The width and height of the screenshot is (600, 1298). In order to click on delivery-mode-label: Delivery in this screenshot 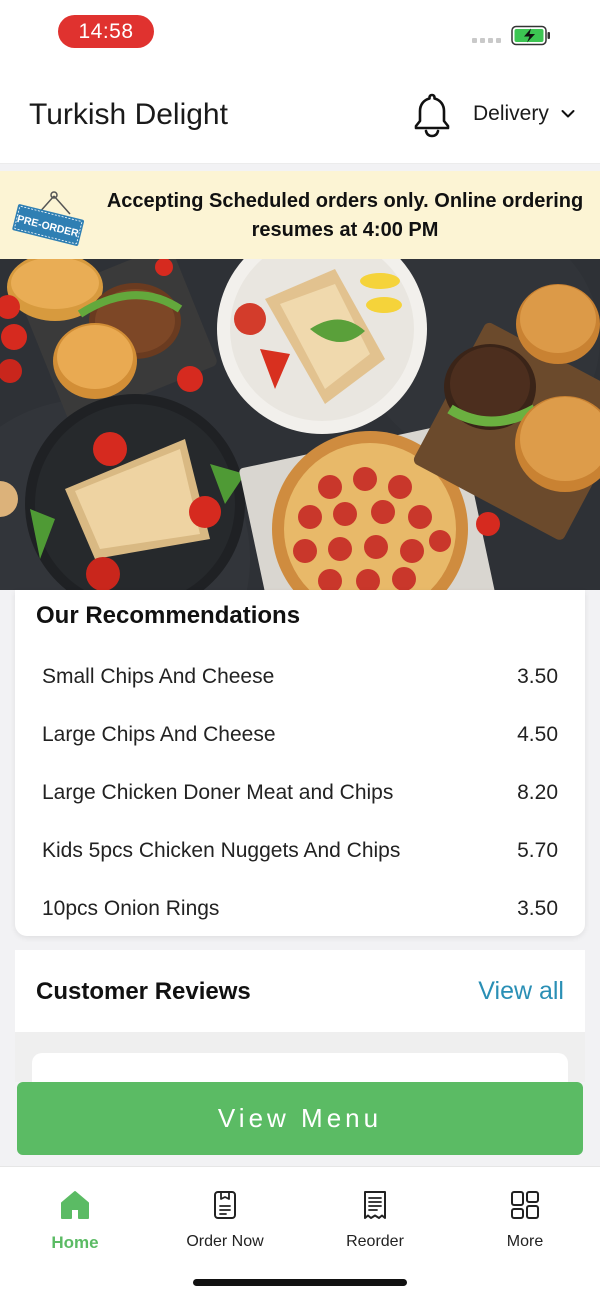, I will do `click(511, 113)`.